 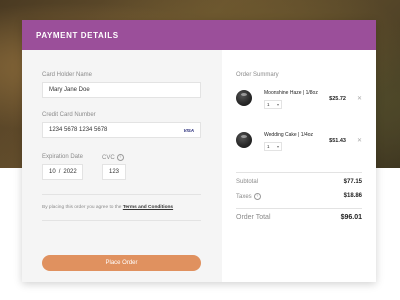 I want to click on terms-prefix: By placing this order you agree to the, so click(x=82, y=207).